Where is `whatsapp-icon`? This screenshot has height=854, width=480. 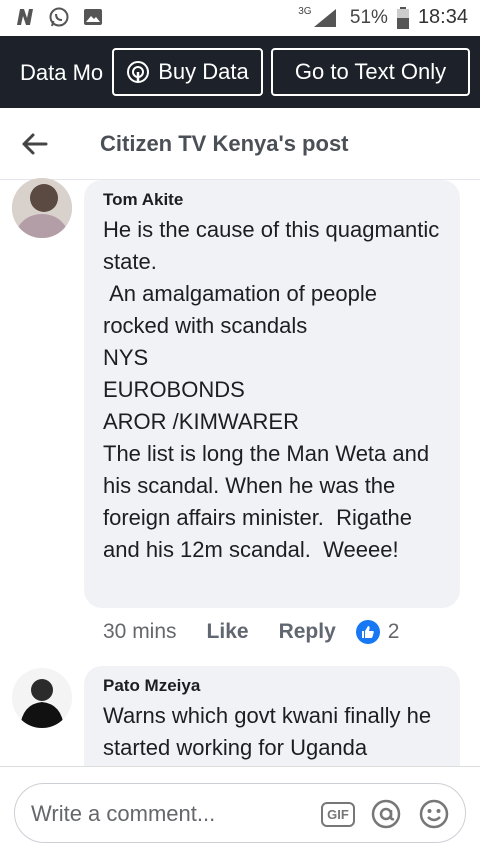
whatsapp-icon is located at coordinates (59, 17).